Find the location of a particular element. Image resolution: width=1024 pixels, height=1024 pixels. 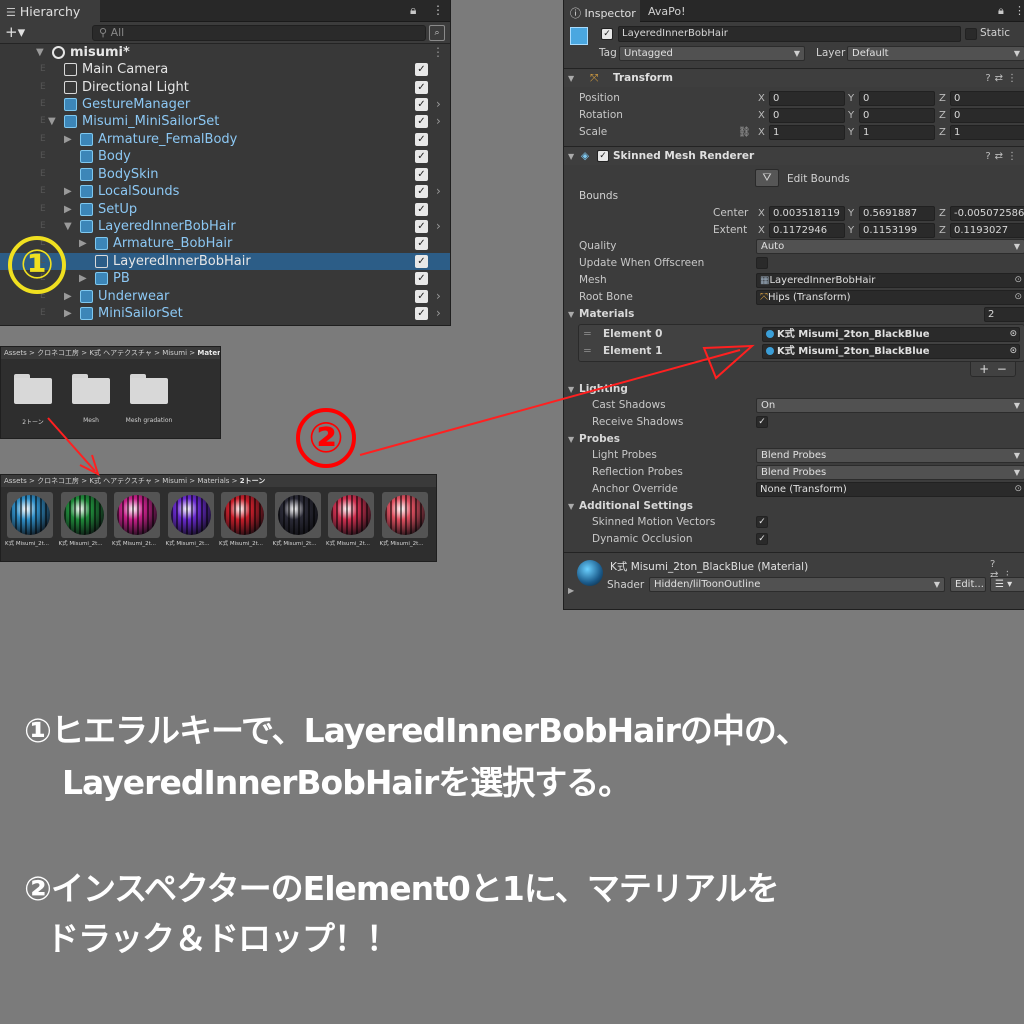

arrow-head is located at coordinates (728, 362).